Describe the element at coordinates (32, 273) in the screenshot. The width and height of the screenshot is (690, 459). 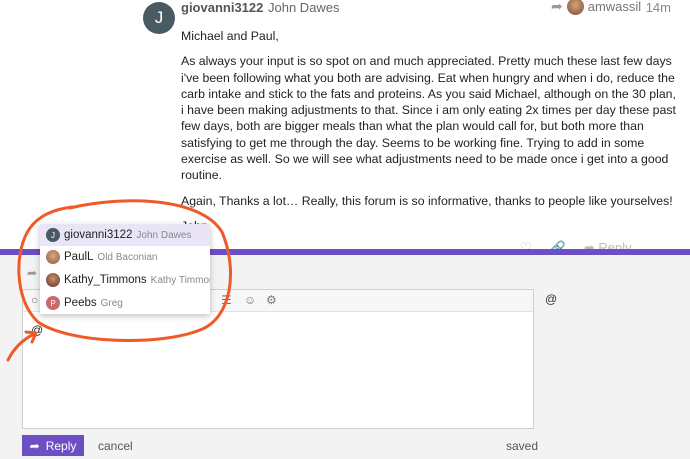
I see `reply-action-icon: ➦` at that location.